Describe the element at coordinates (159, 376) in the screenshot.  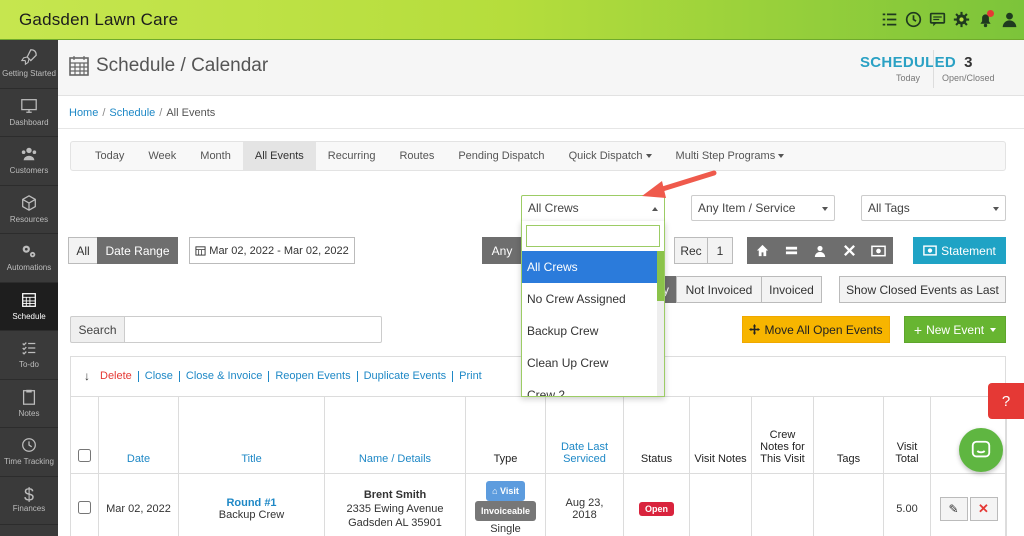
I see `close-action: Close` at that location.